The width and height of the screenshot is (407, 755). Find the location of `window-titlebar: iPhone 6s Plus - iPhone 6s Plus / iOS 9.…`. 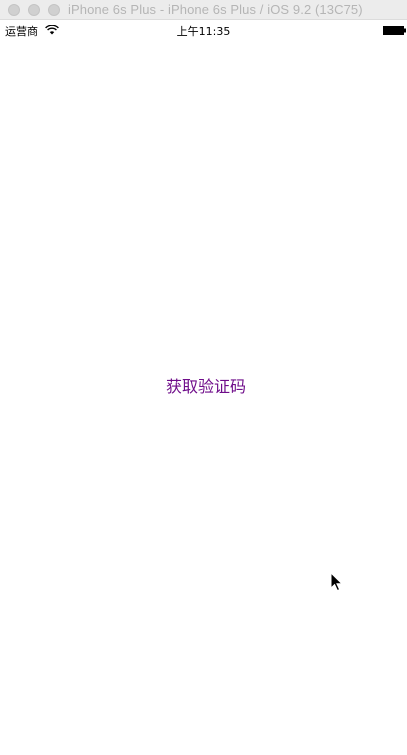

window-titlebar: iPhone 6s Plus - iPhone 6s Plus / iOS 9.… is located at coordinates (203, 10).